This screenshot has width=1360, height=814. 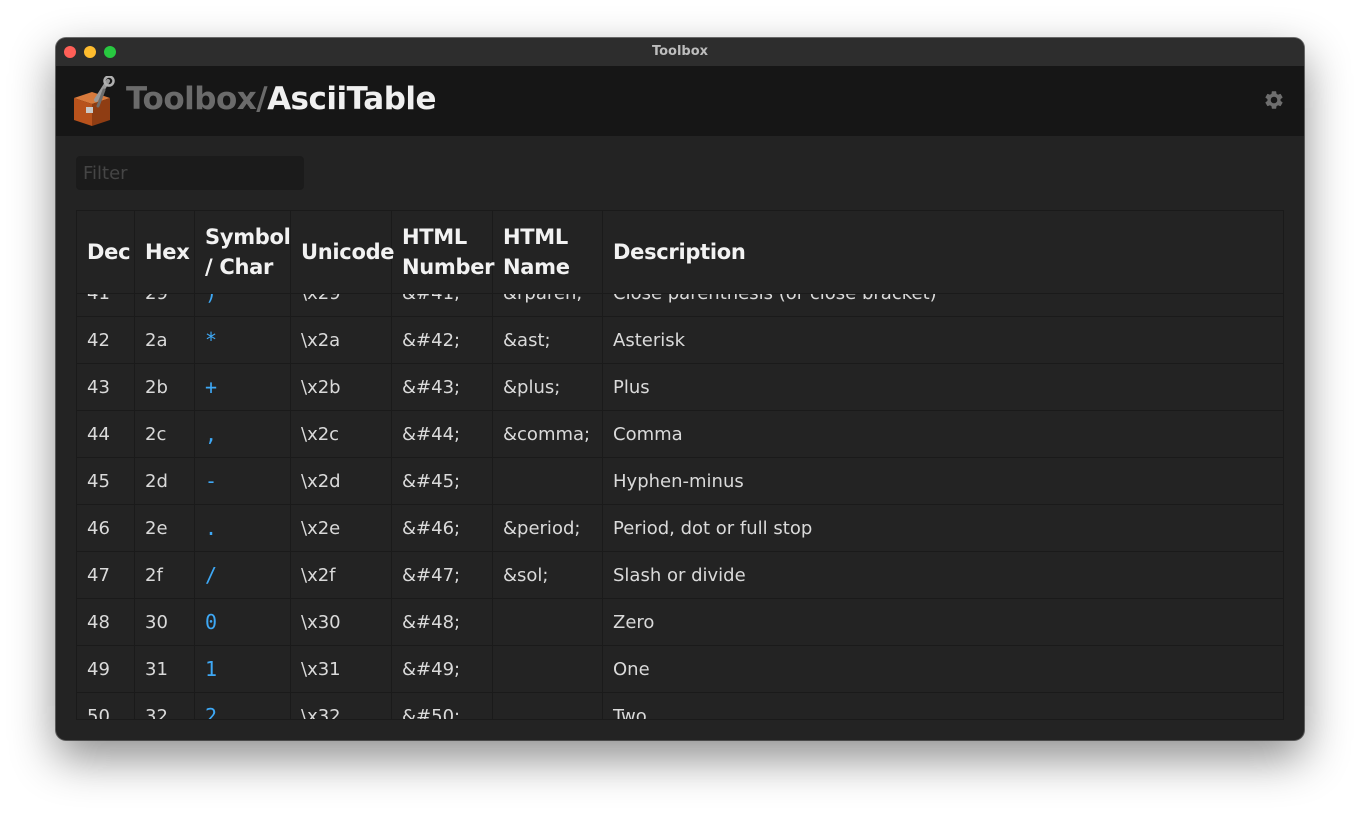 I want to click on cell-symbol: /, so click(x=243, y=575).